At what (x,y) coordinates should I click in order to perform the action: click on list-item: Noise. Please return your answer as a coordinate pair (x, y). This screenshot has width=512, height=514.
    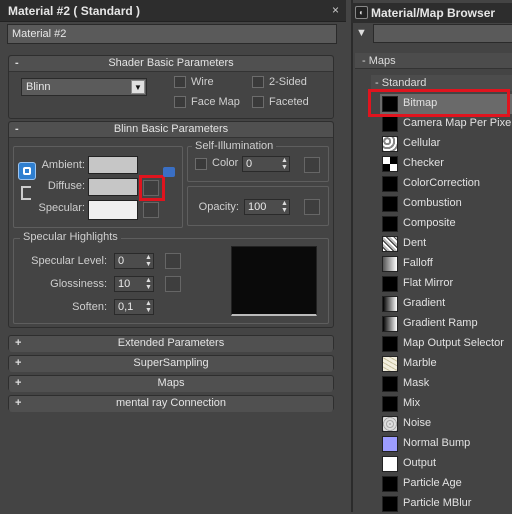
    Looking at the image, I should click on (446, 424).